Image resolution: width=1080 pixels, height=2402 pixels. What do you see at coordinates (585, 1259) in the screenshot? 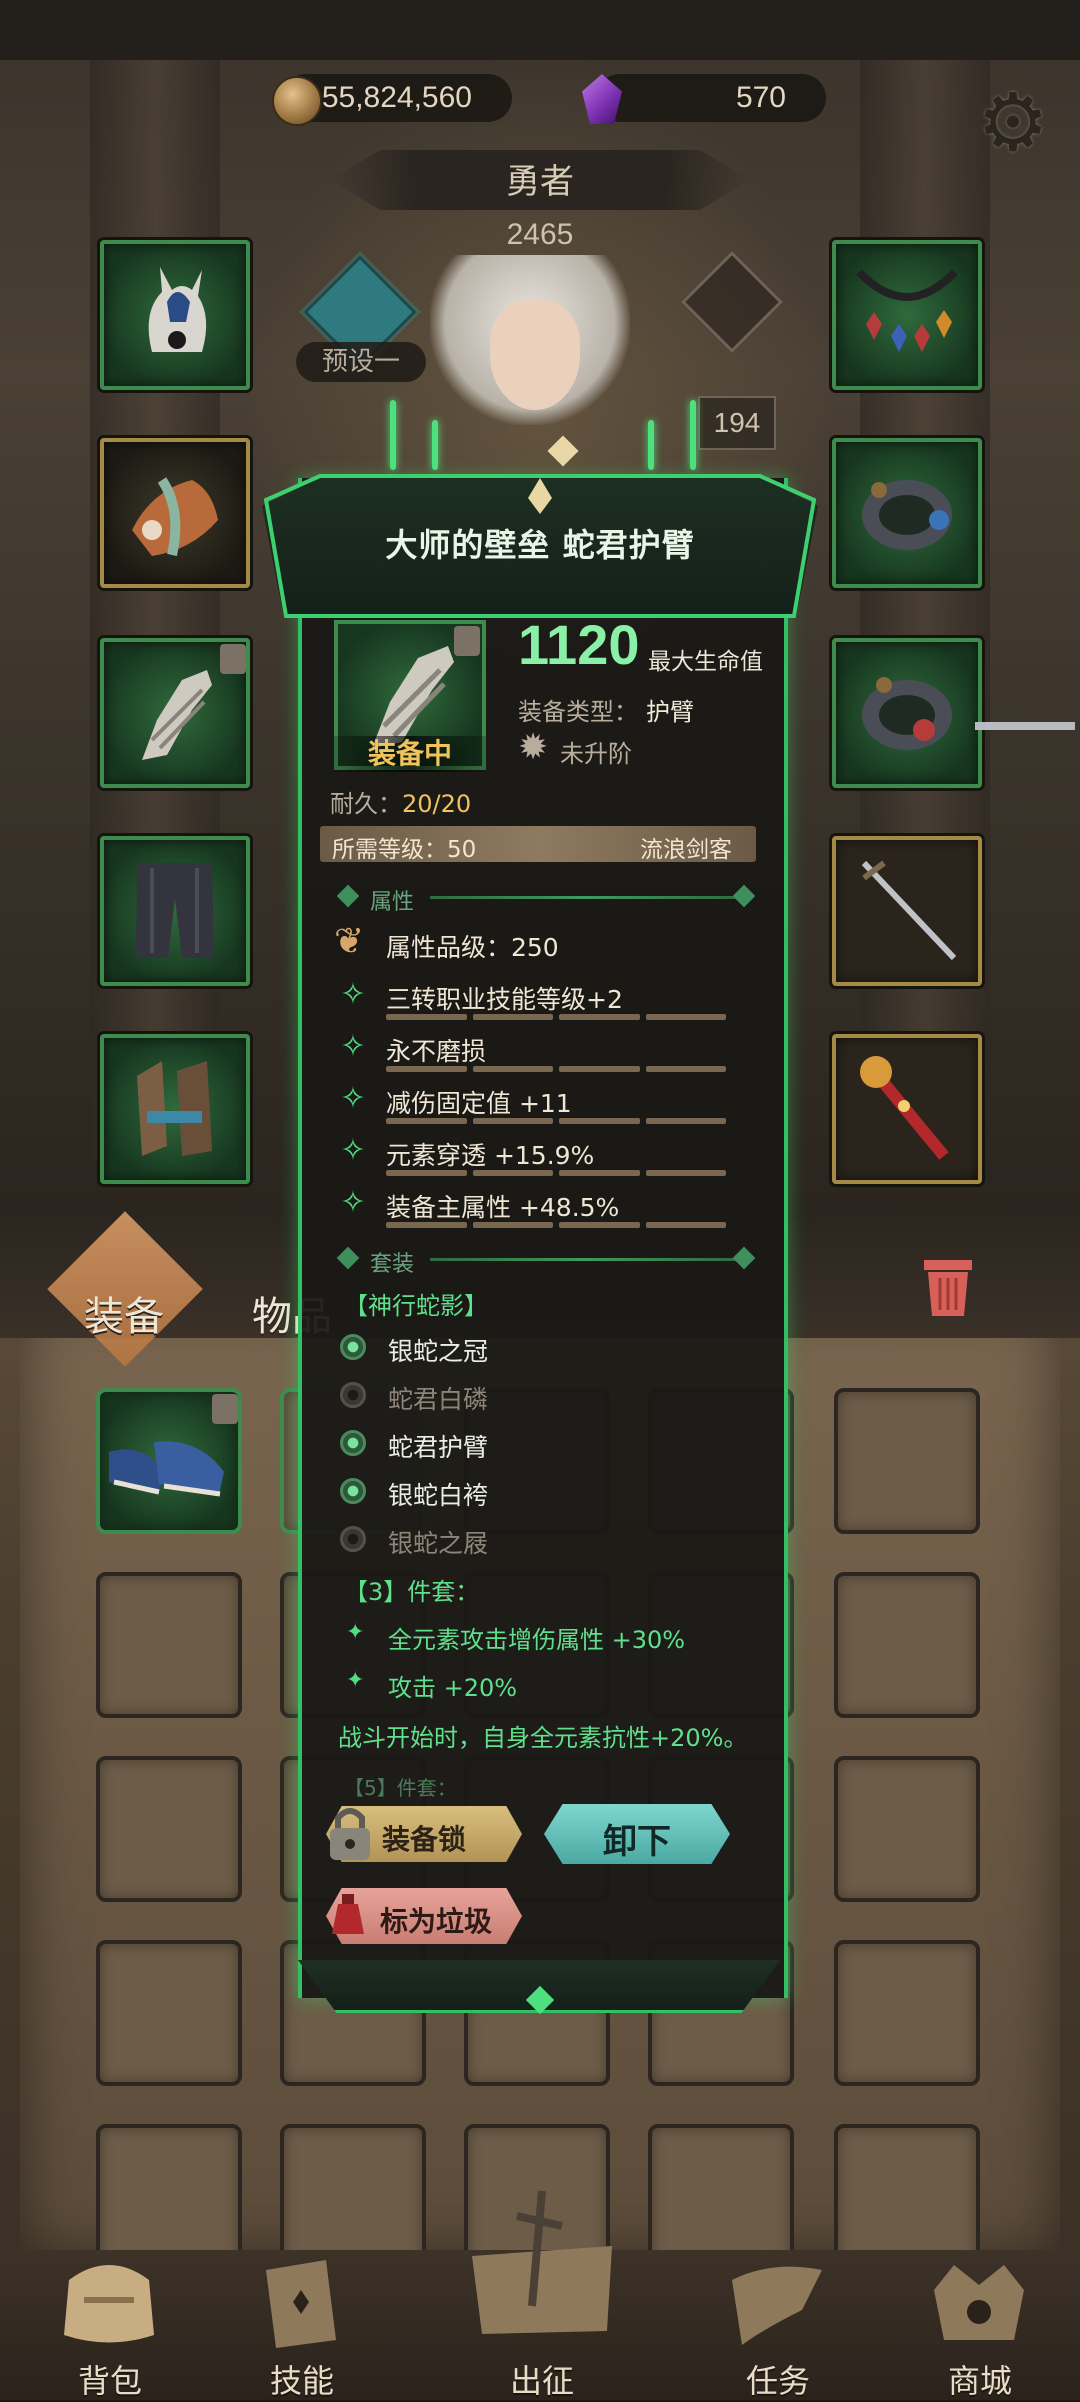
I see `section-divider` at bounding box center [585, 1259].